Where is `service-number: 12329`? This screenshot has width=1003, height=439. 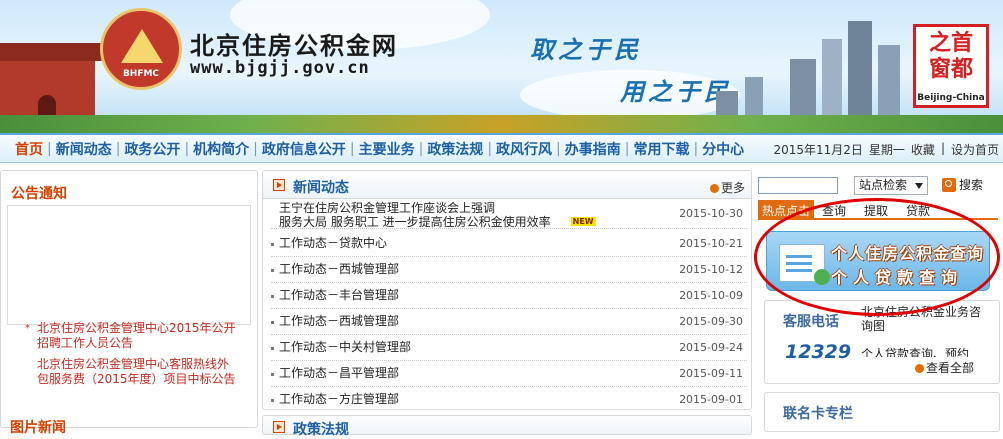 service-number: 12329 is located at coordinates (818, 352).